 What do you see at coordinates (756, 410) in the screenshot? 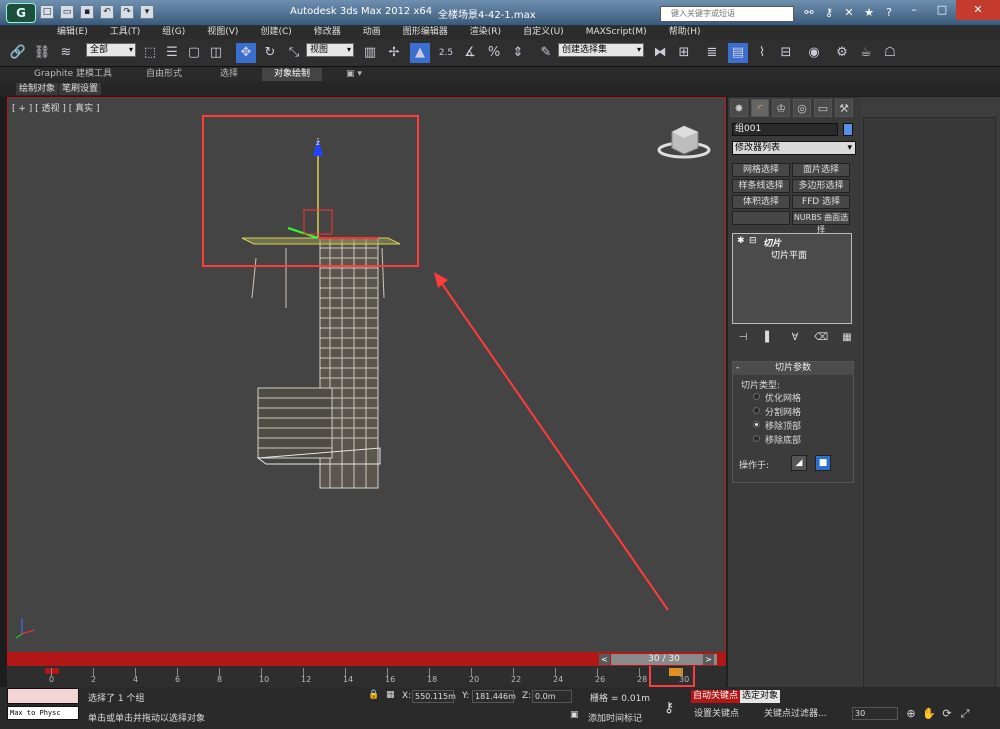
I see `radio-split-mesh` at bounding box center [756, 410].